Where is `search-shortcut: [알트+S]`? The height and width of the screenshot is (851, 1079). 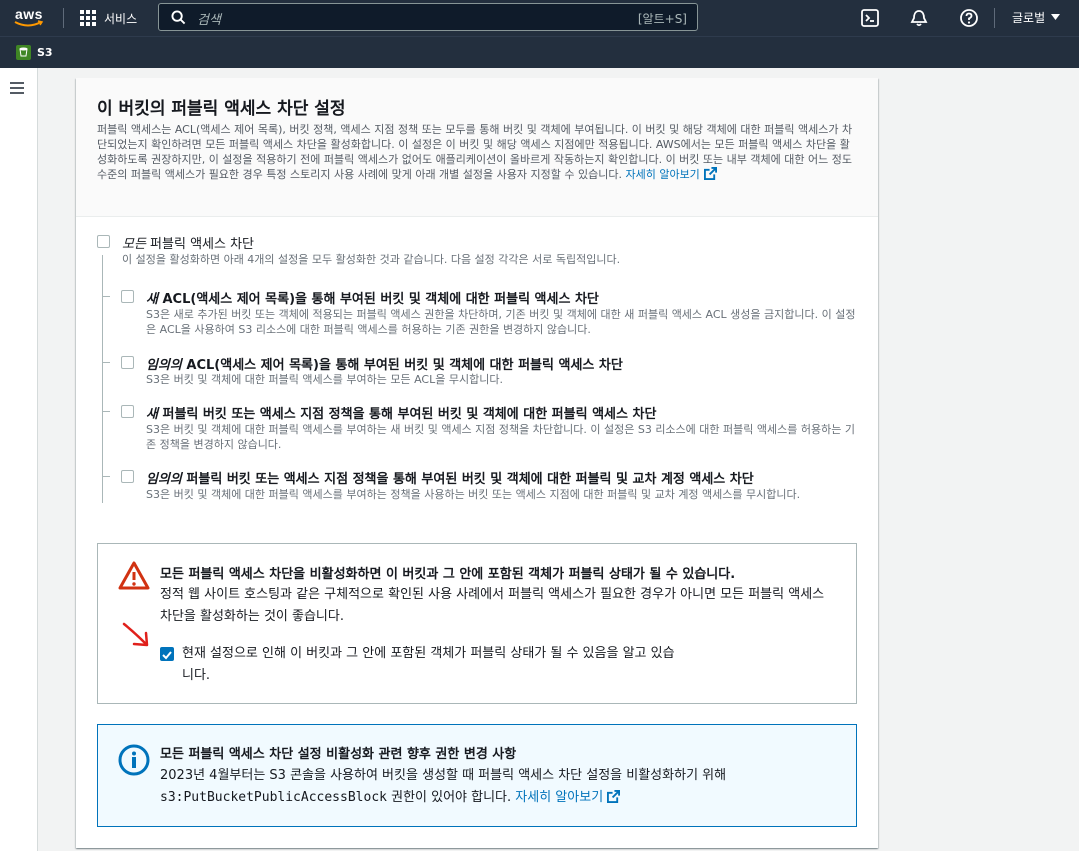
search-shortcut: [알트+S] is located at coordinates (662, 19).